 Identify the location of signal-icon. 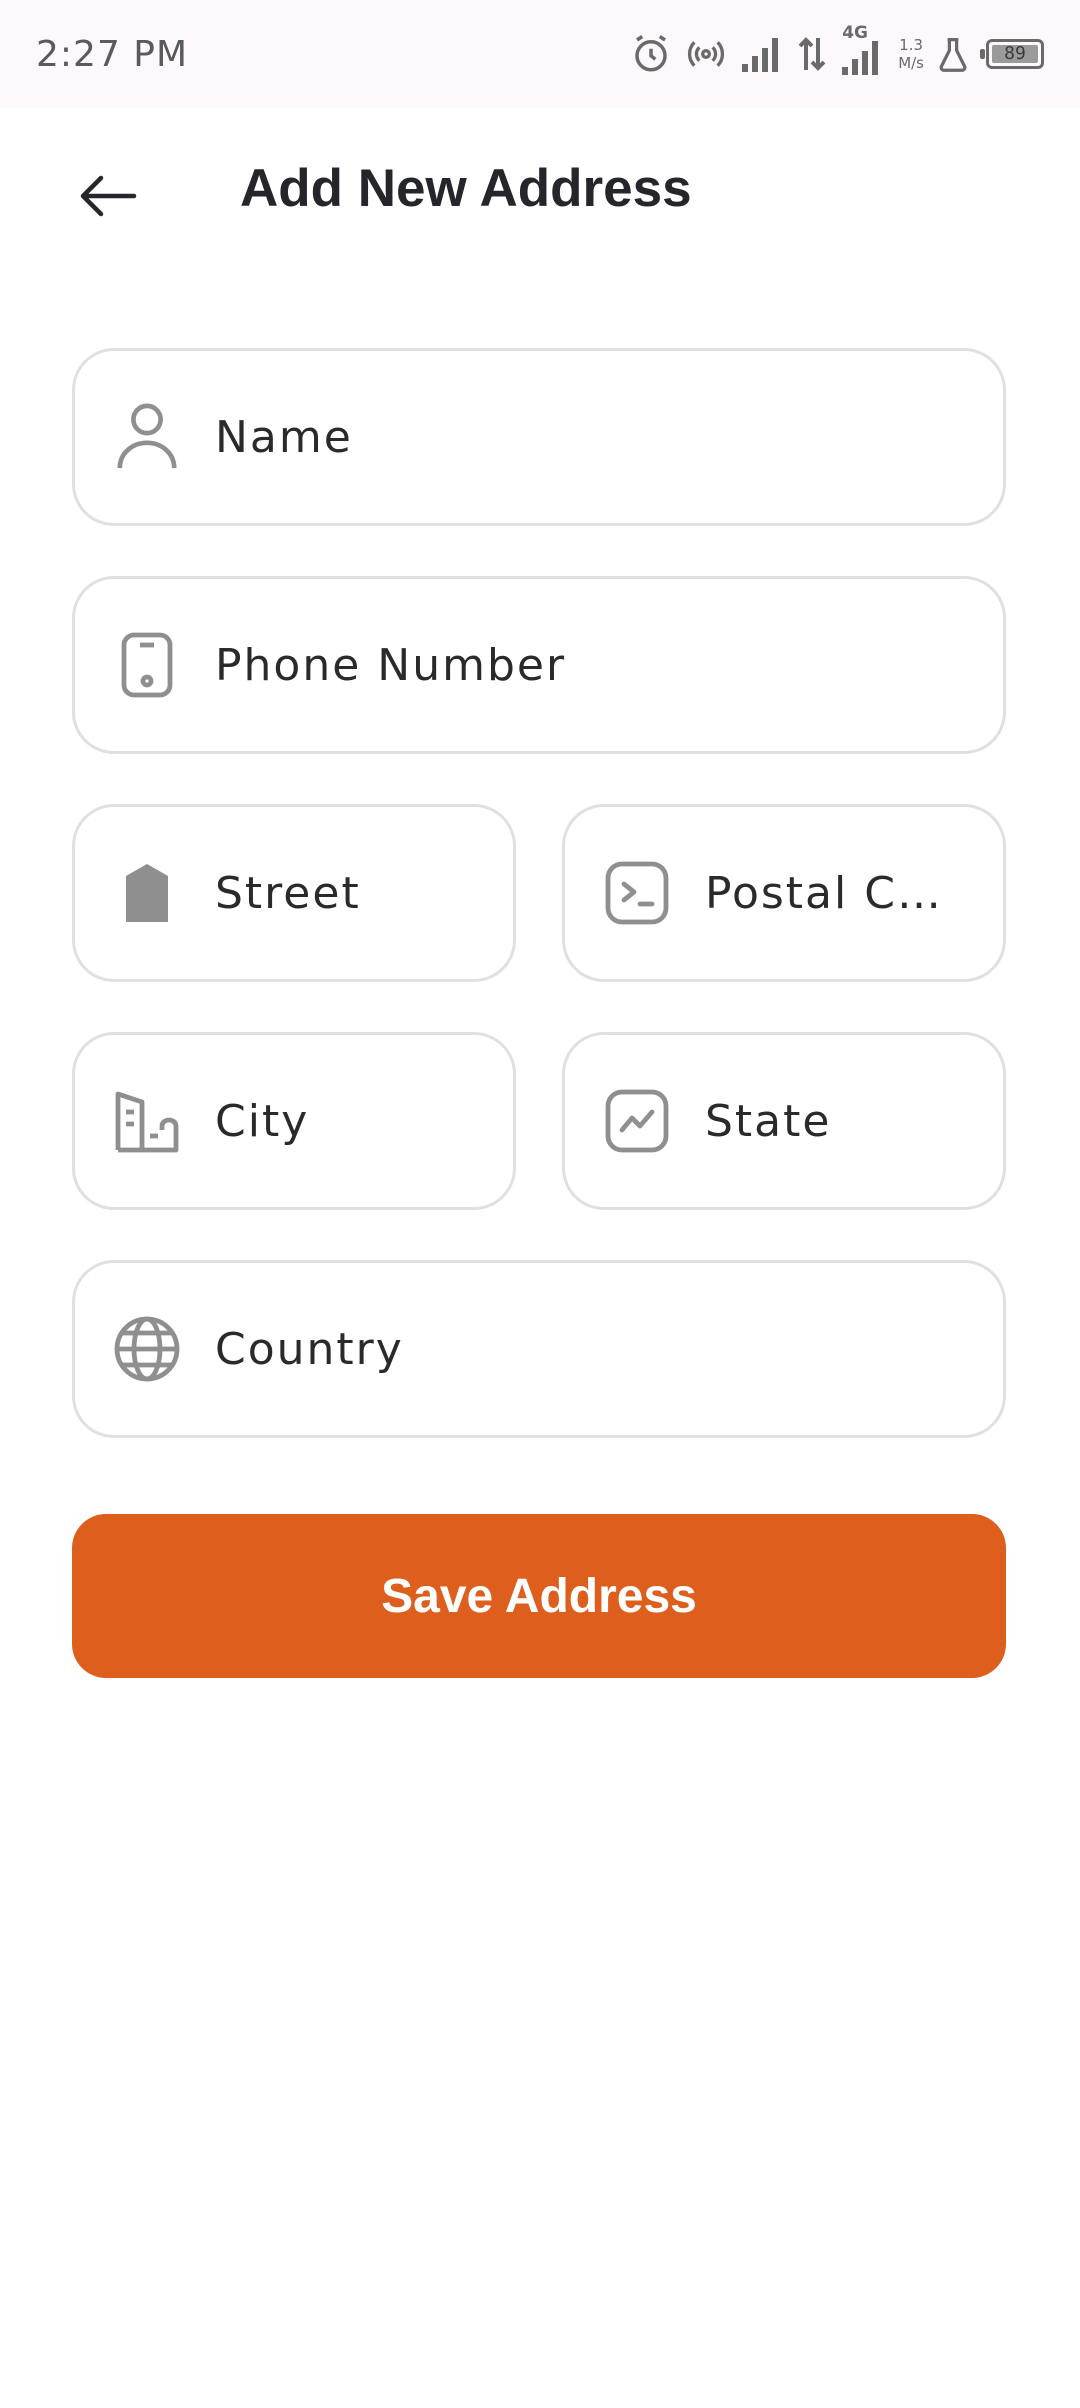
(760, 55).